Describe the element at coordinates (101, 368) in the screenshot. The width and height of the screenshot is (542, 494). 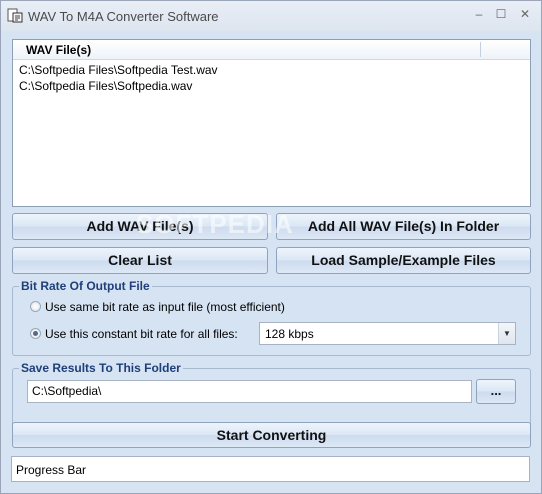
I see `output-folder-group-title: Save Results To This Folder` at that location.